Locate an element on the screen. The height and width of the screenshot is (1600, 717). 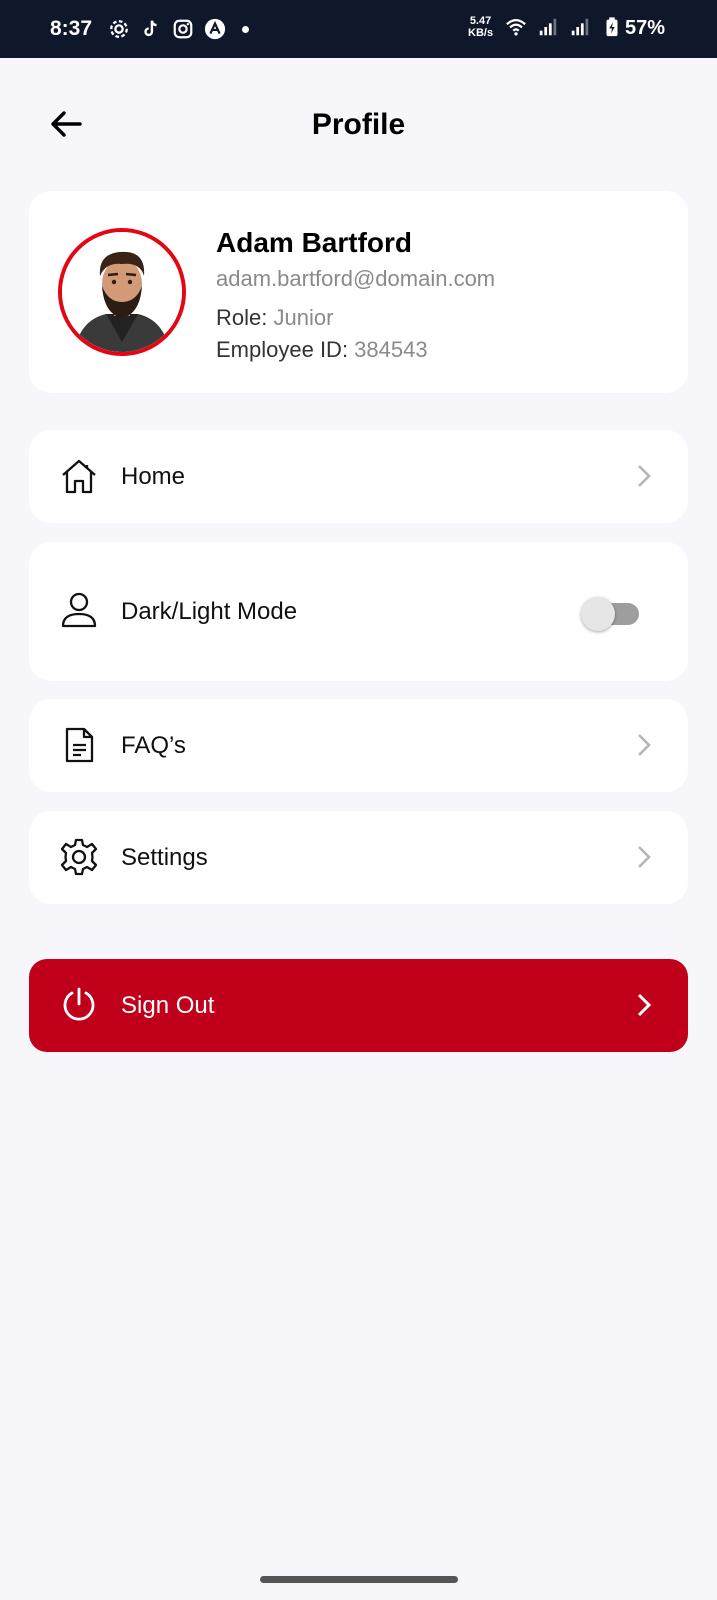
menu-label-dark-light-mode: Dark/Light Mode is located at coordinates (209, 611).